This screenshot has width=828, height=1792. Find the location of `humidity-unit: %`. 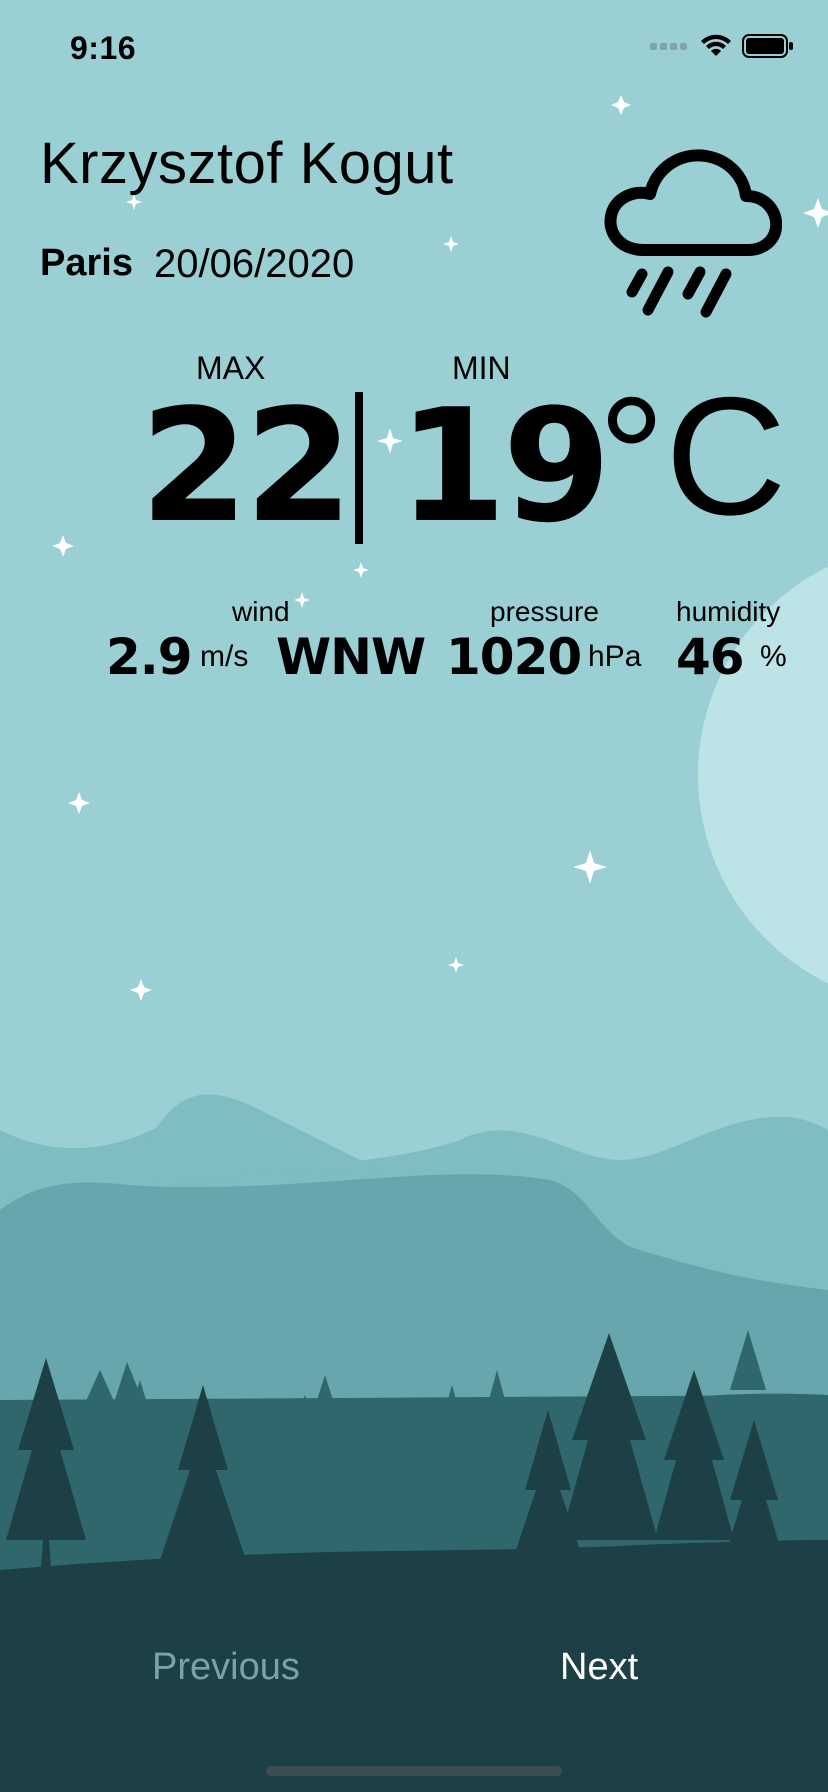

humidity-unit: % is located at coordinates (773, 656).